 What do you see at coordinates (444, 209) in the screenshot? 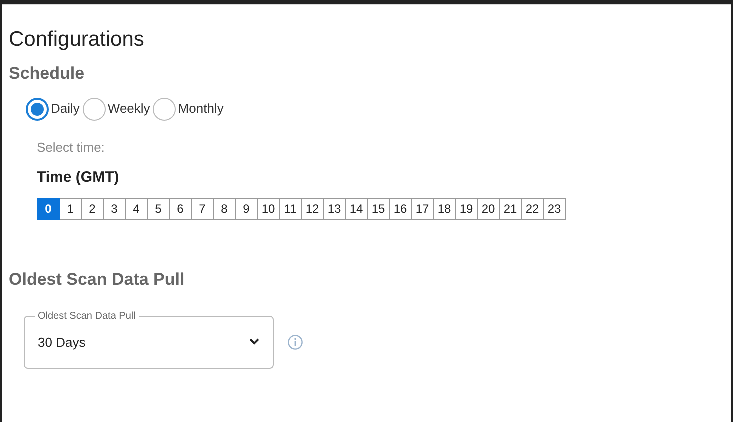
I see `hour-cell: 18` at bounding box center [444, 209].